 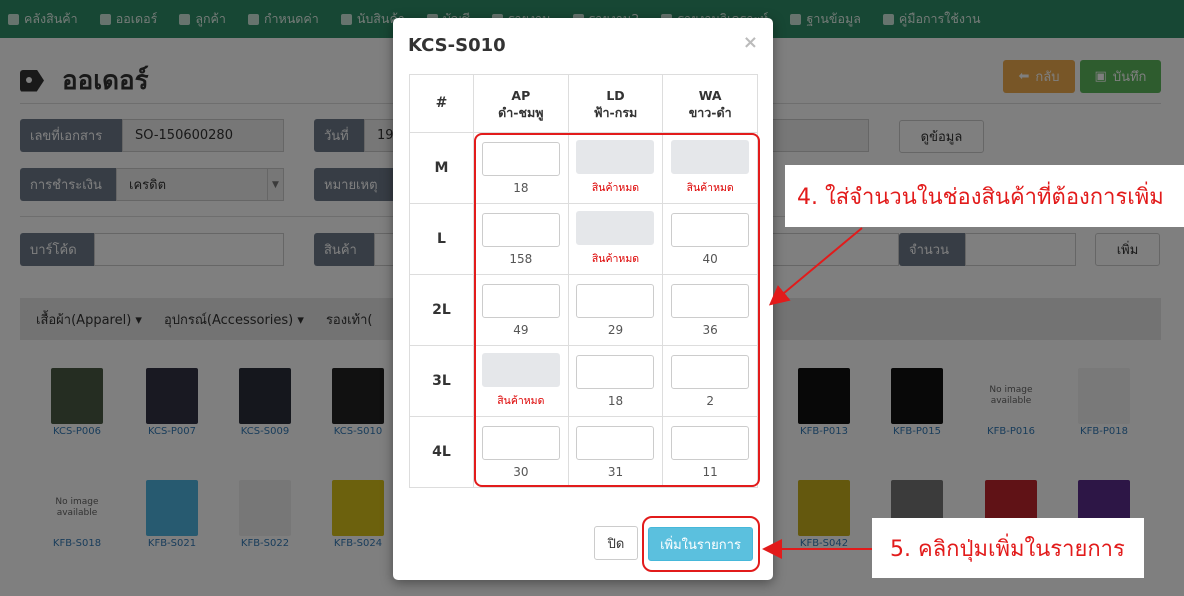 I want to click on arrow-to-inputs, so click(x=815, y=266).